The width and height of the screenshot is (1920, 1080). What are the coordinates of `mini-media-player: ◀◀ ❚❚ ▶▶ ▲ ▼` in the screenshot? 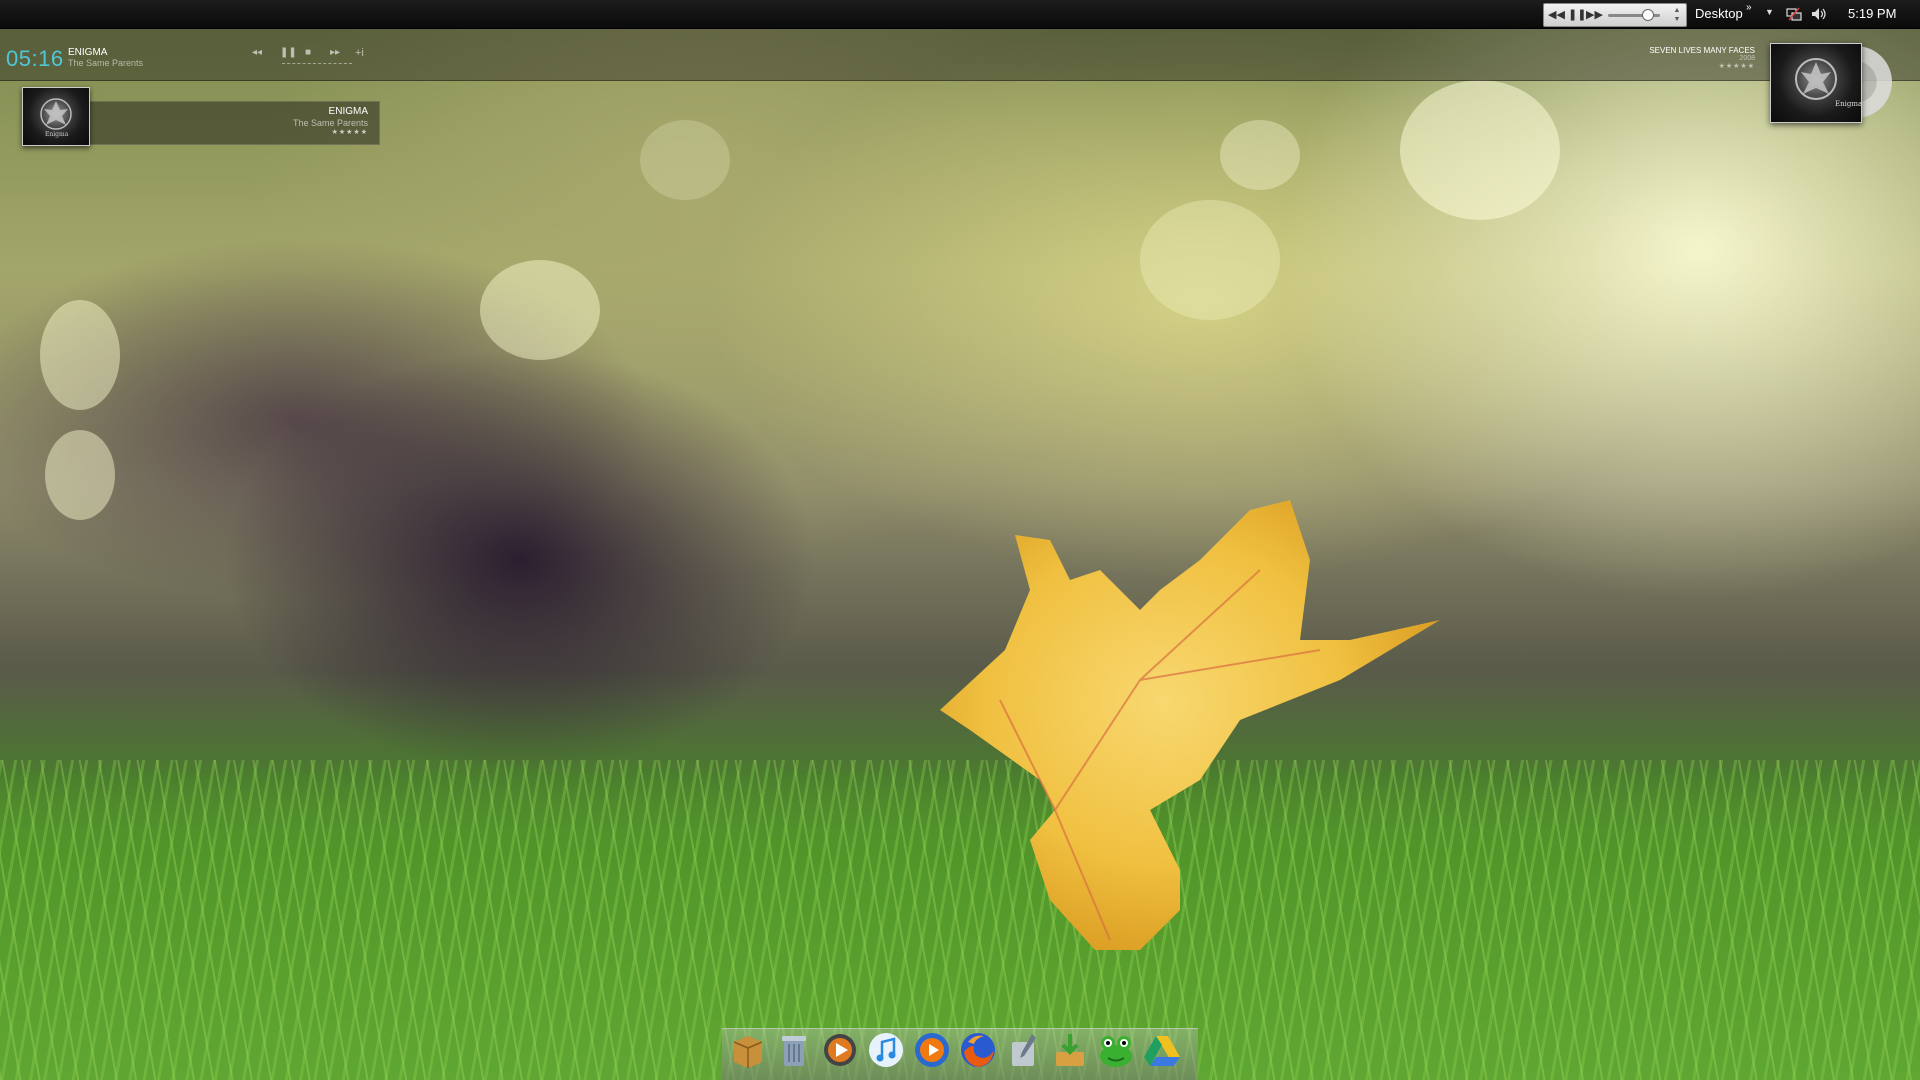 It's located at (1615, 15).